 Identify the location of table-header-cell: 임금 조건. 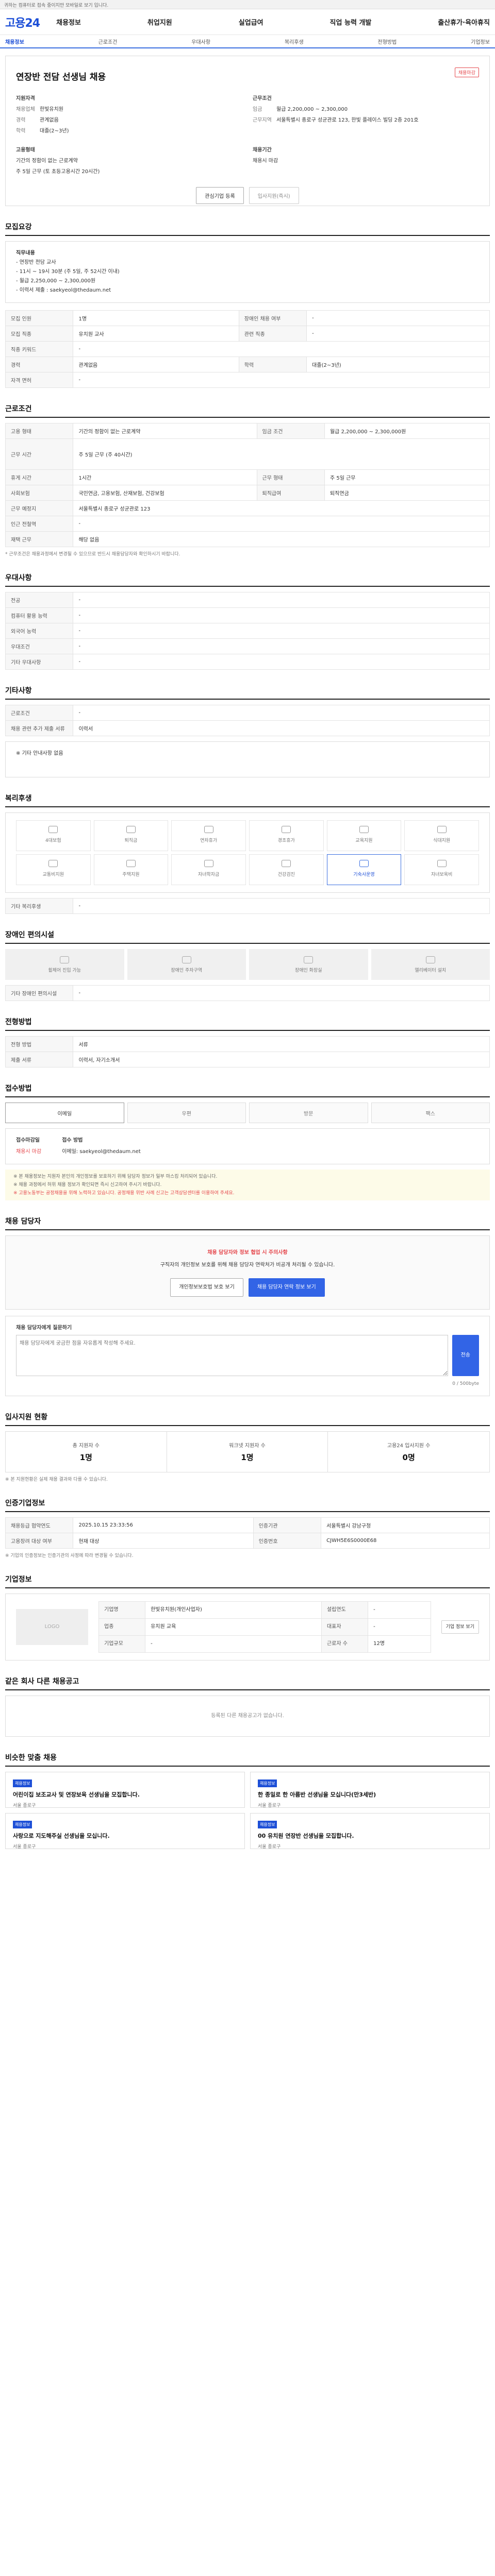
(290, 431).